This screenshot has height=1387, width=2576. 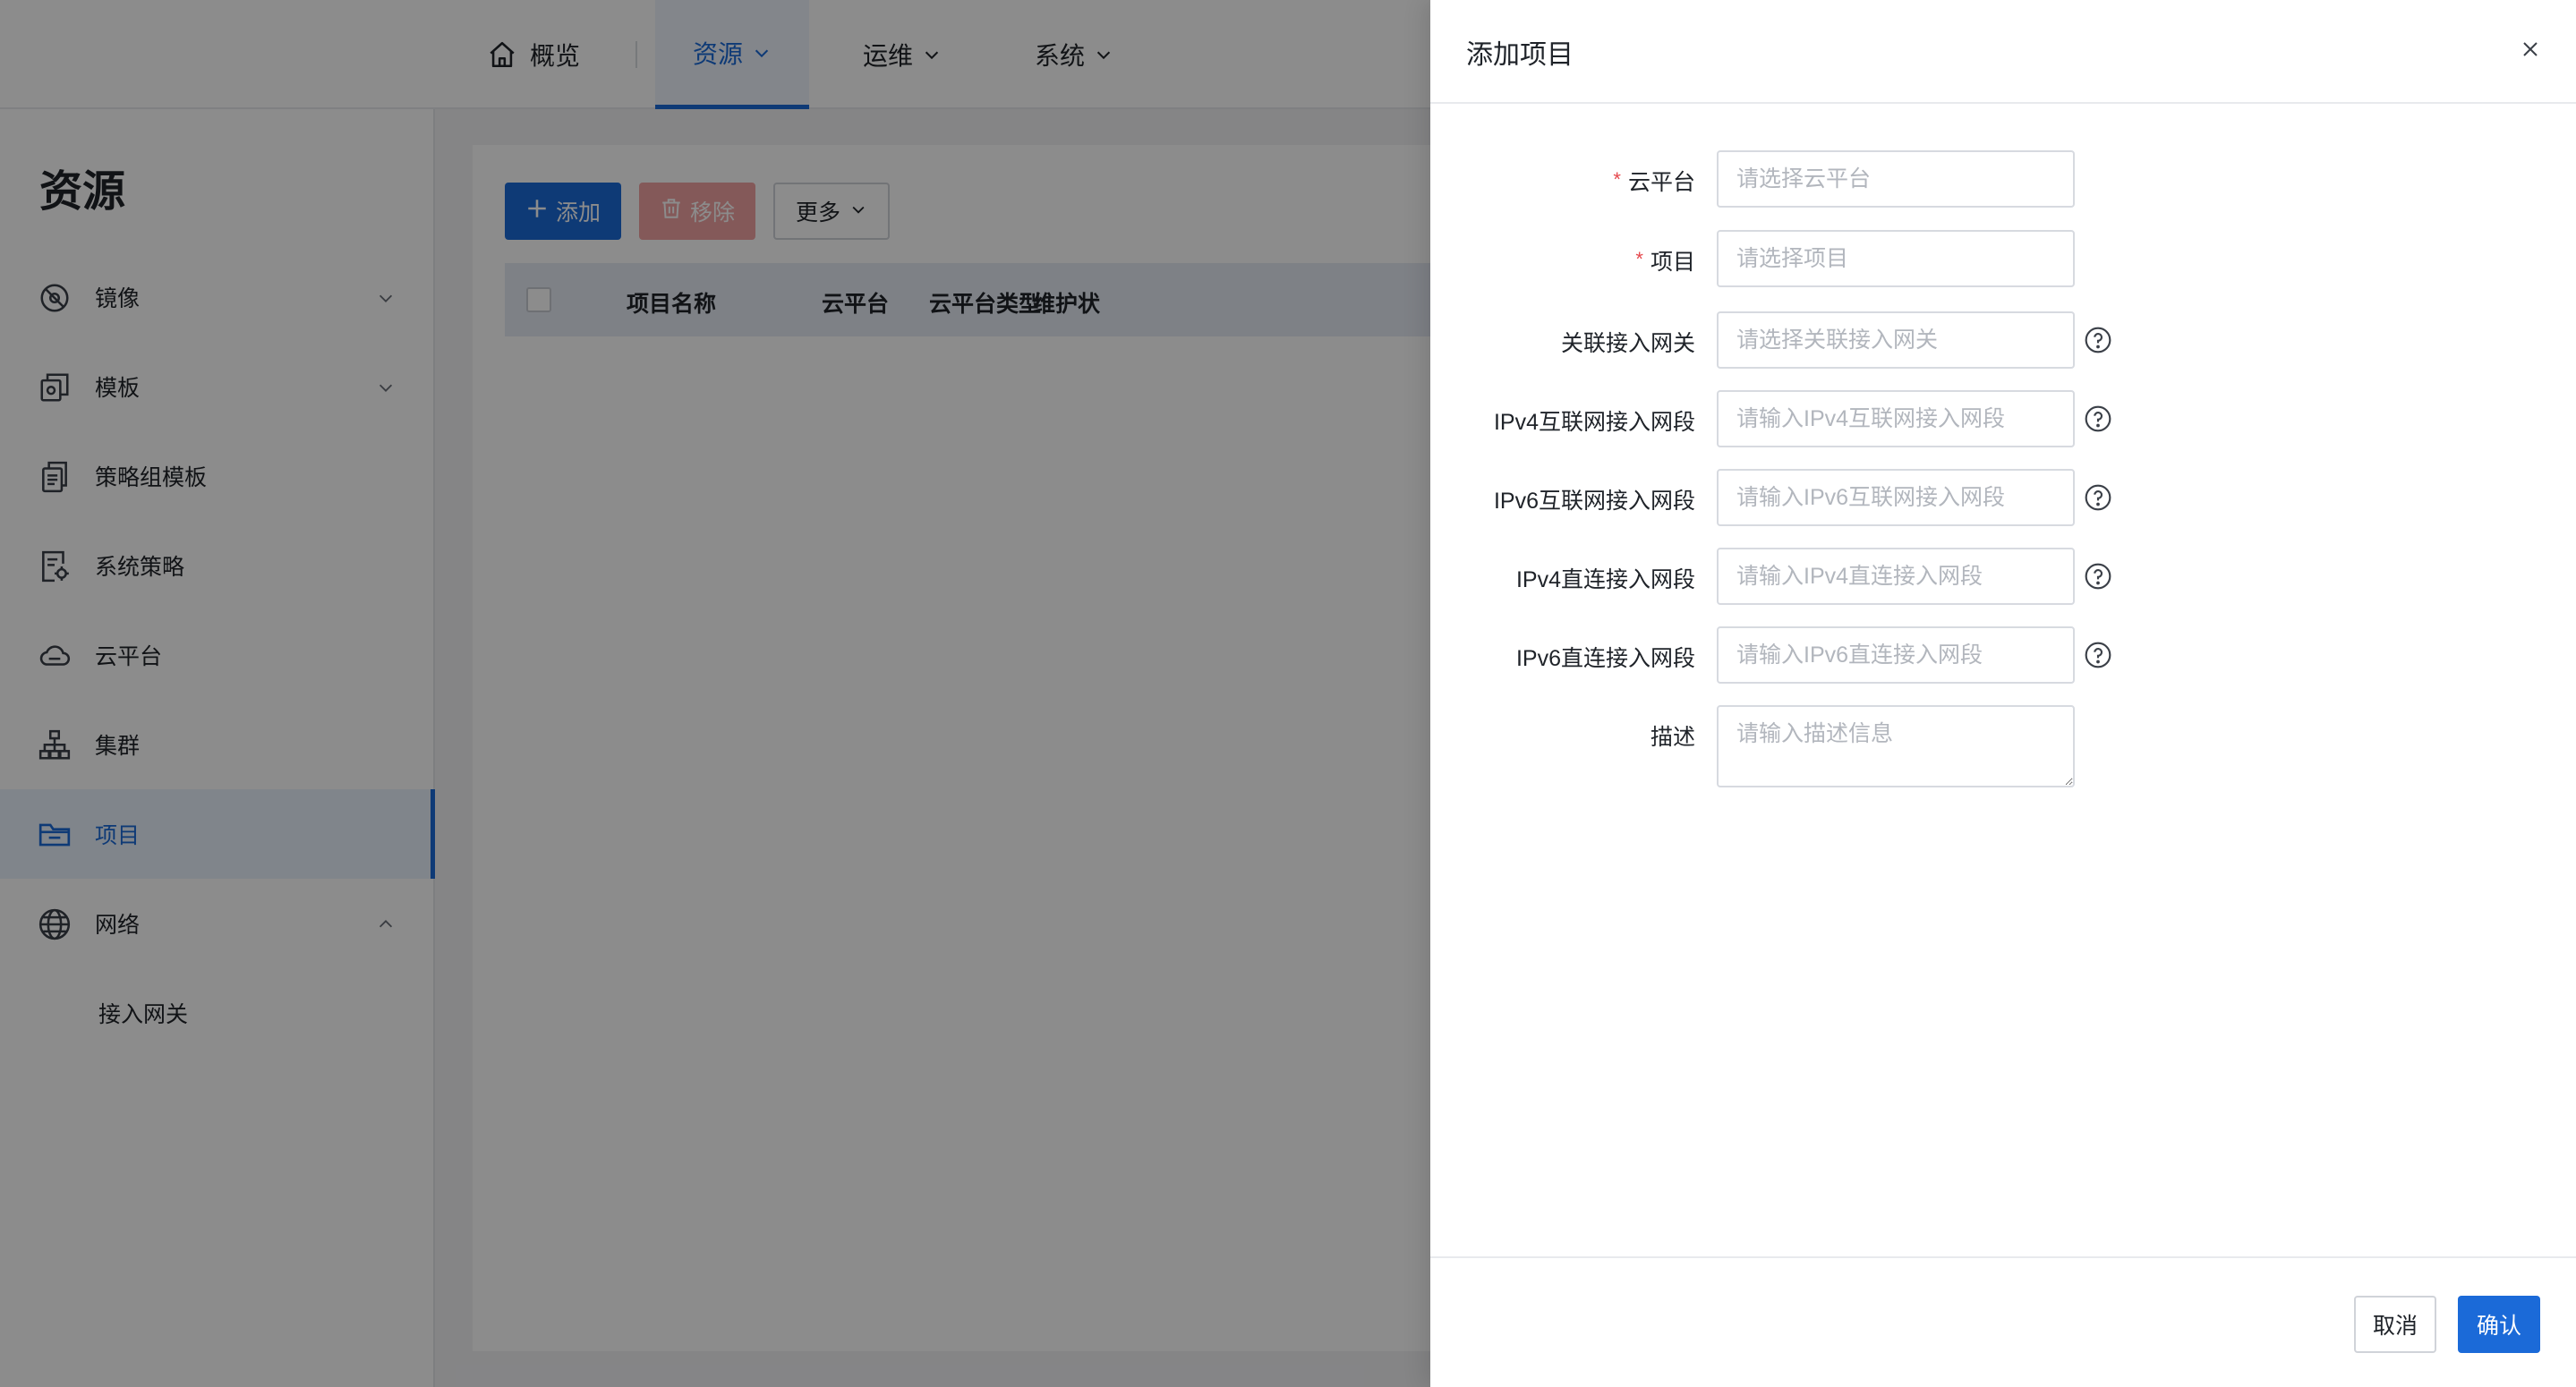 What do you see at coordinates (1672, 263) in the screenshot?
I see `project-label-text: 项目` at bounding box center [1672, 263].